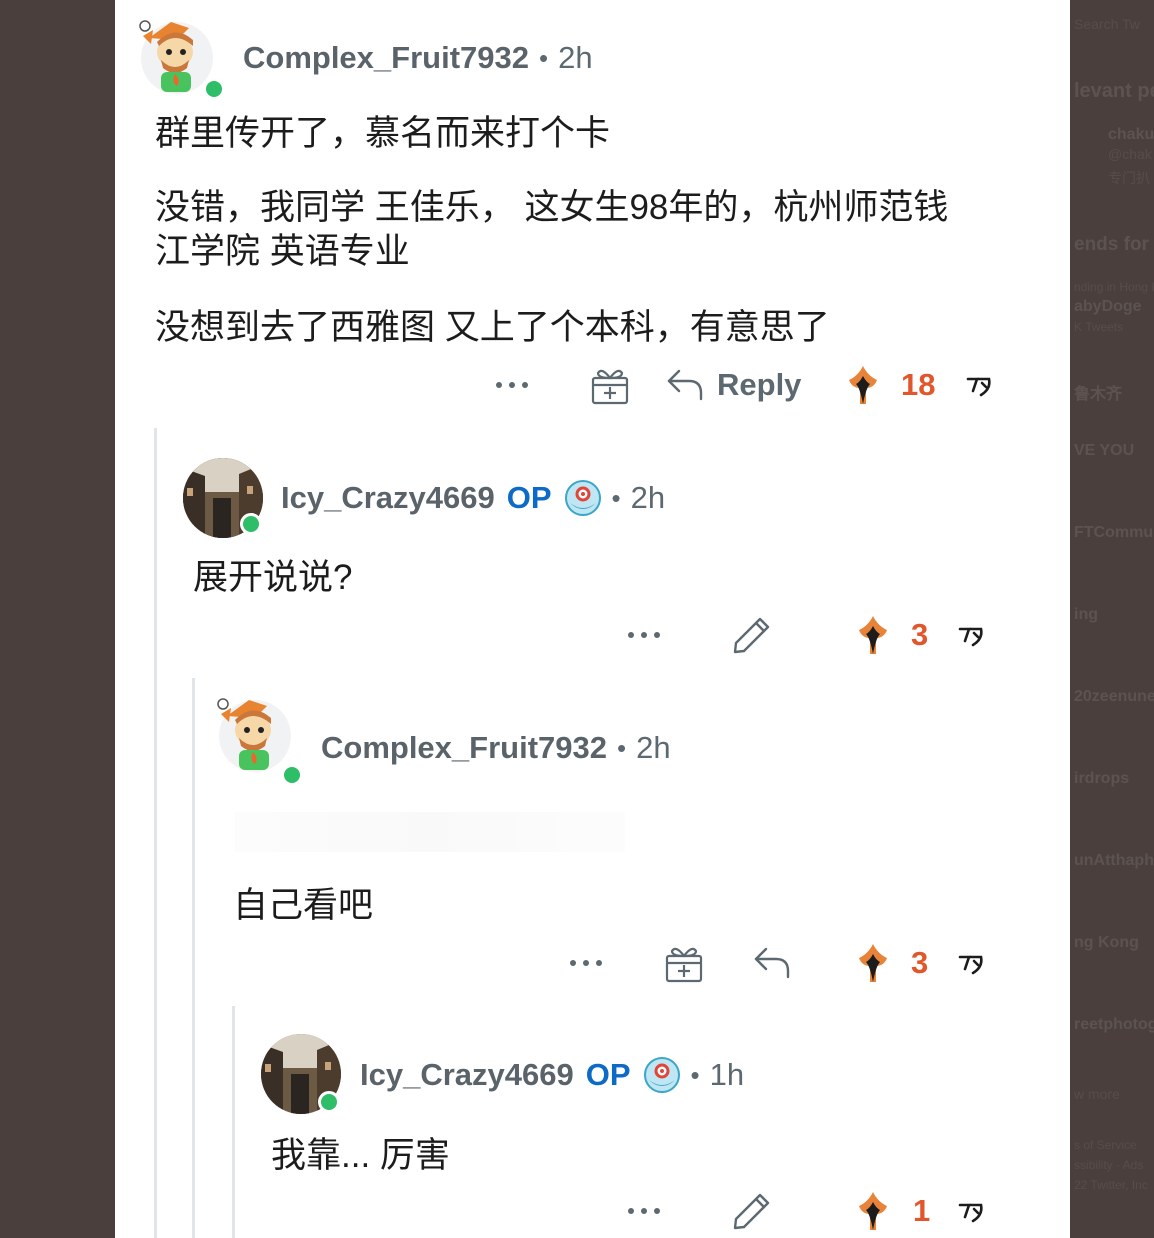  I want to click on ghost-r3: K Tweets, so click(1099, 327).